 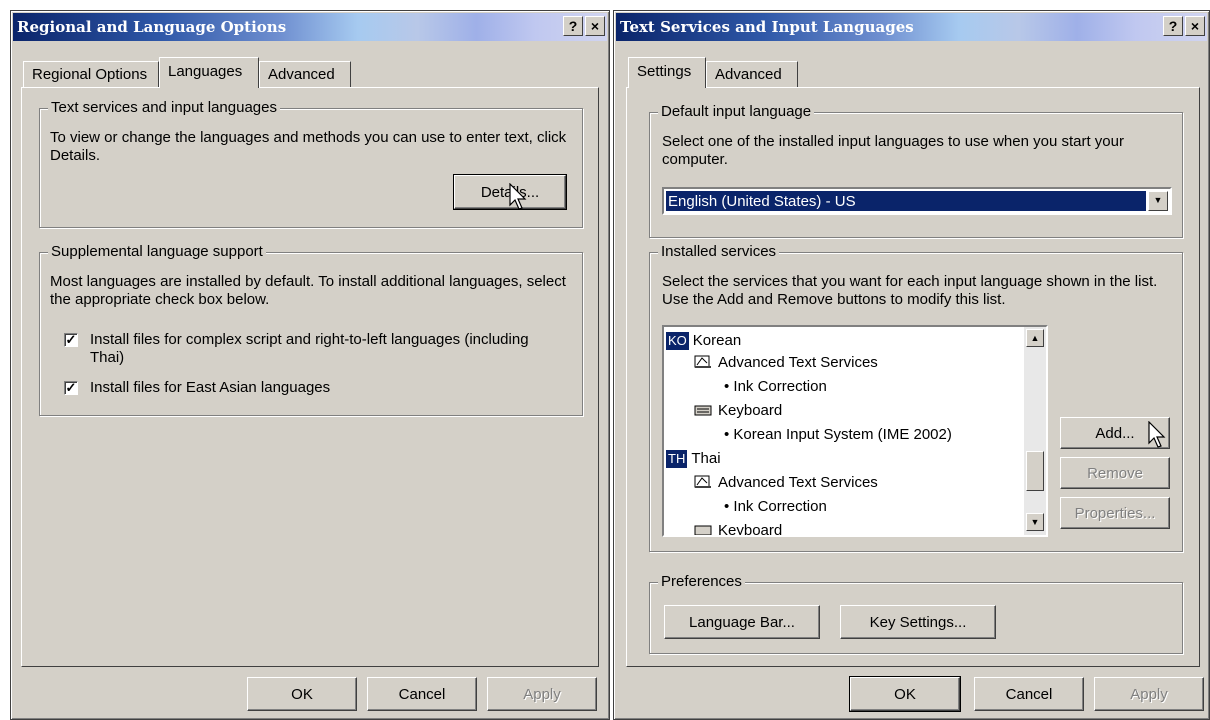 I want to click on scroll-thumb, so click(x=1035, y=471).